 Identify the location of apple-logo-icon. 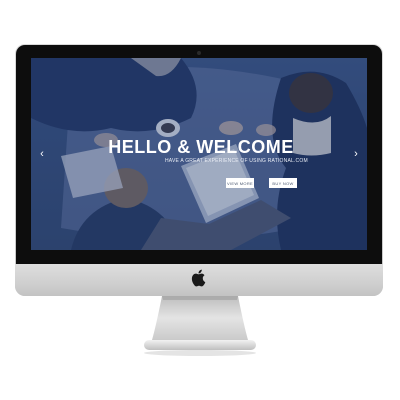
(198, 278).